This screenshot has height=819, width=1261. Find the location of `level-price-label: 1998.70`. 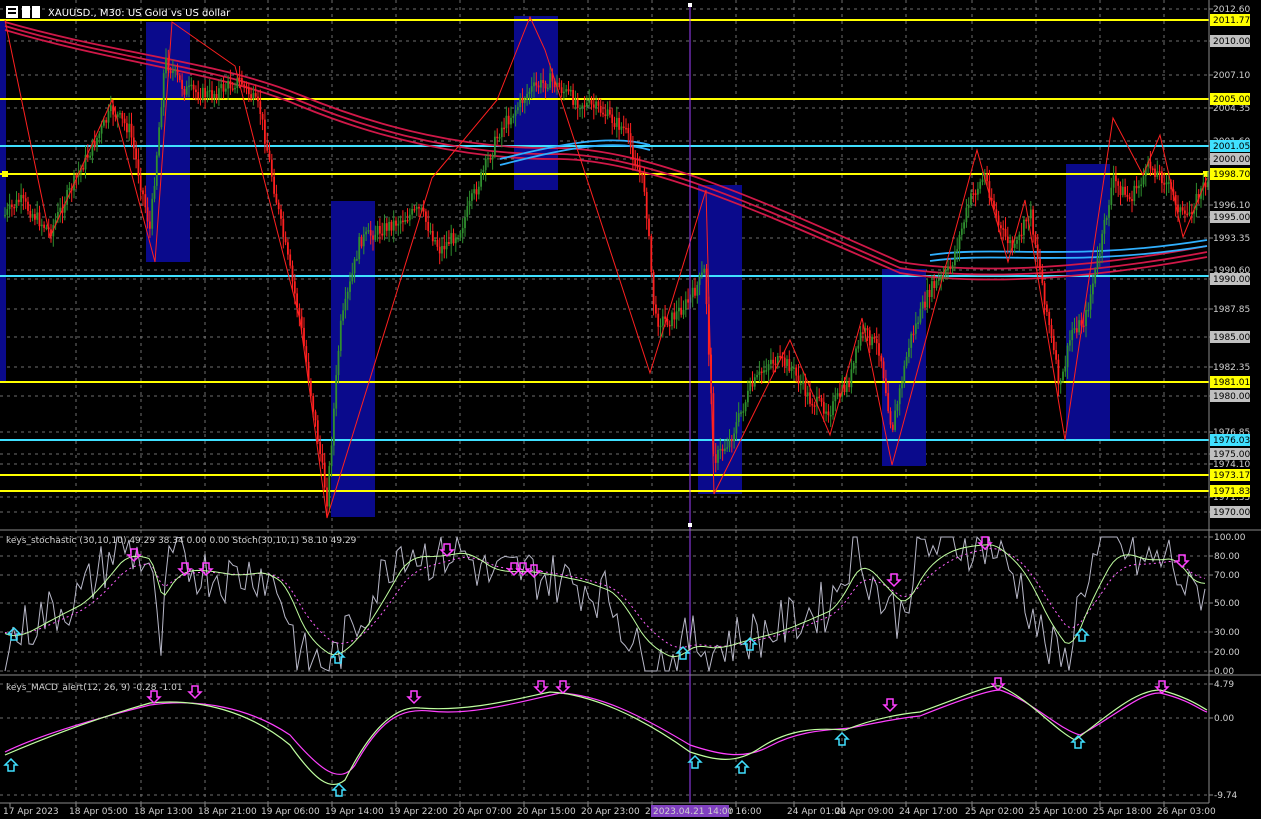

level-price-label: 1998.70 is located at coordinates (1231, 175).